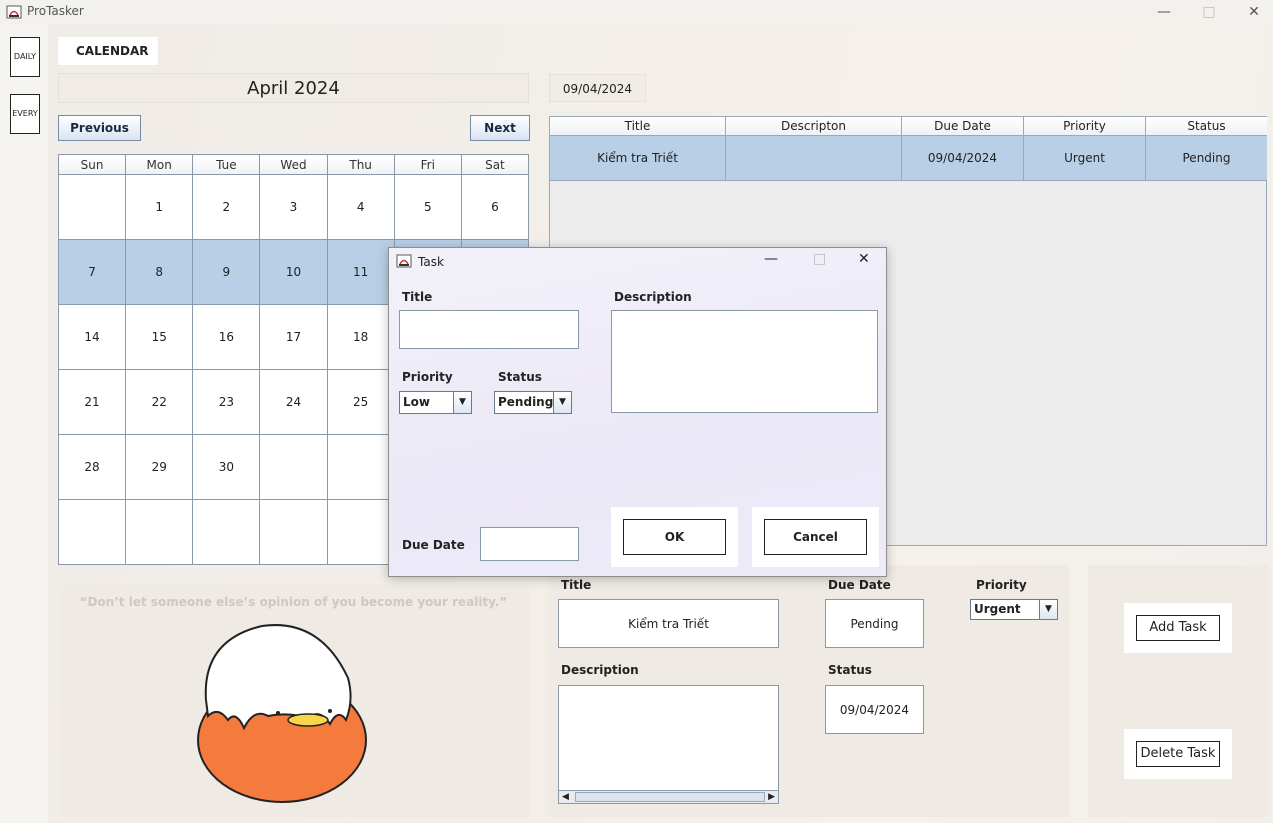  Describe the element at coordinates (489, 329) in the screenshot. I see `dialog-title-input` at that location.